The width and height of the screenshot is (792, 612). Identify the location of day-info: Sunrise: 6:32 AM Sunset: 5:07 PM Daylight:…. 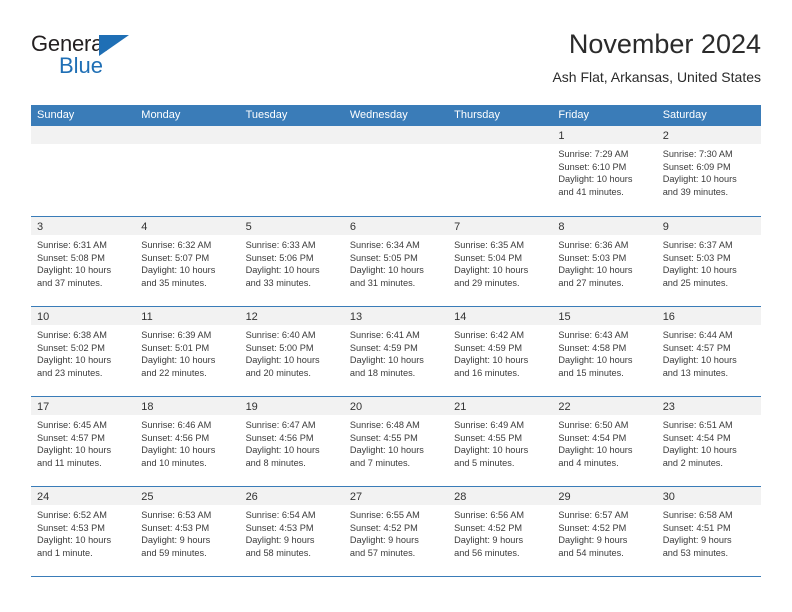
(187, 262).